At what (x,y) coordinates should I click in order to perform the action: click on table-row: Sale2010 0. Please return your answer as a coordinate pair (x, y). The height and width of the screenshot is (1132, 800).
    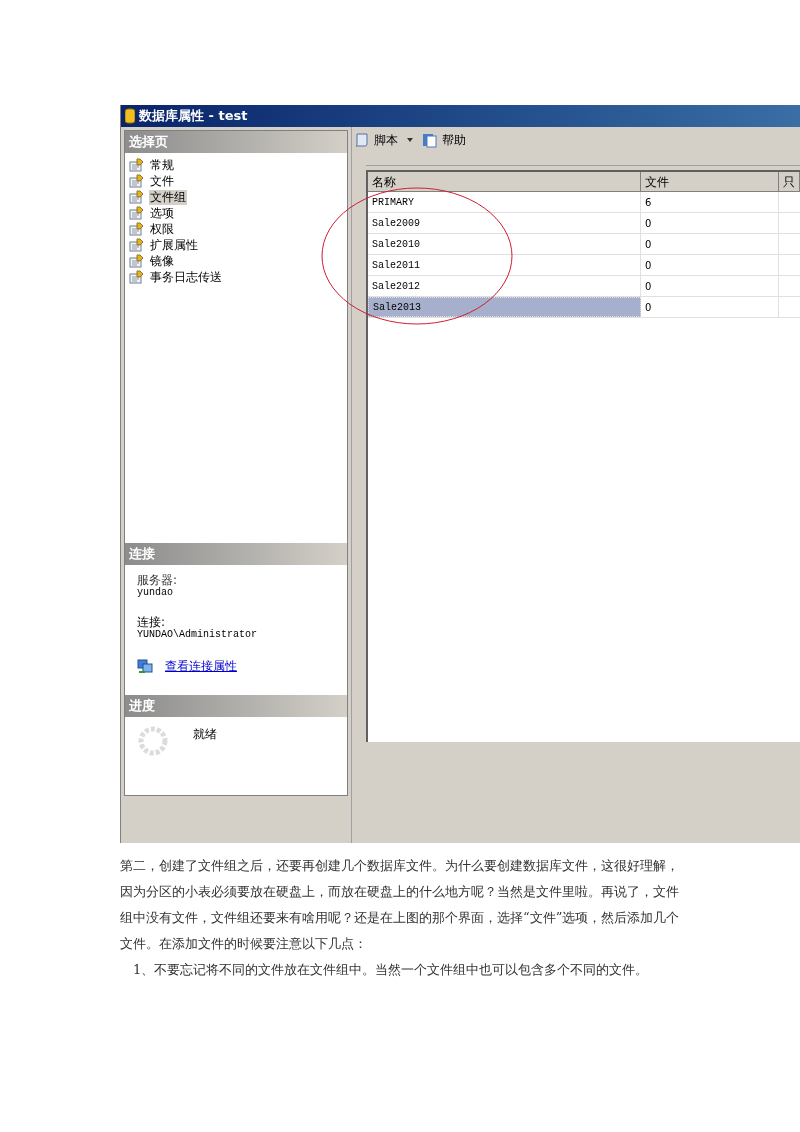
    Looking at the image, I should click on (584, 244).